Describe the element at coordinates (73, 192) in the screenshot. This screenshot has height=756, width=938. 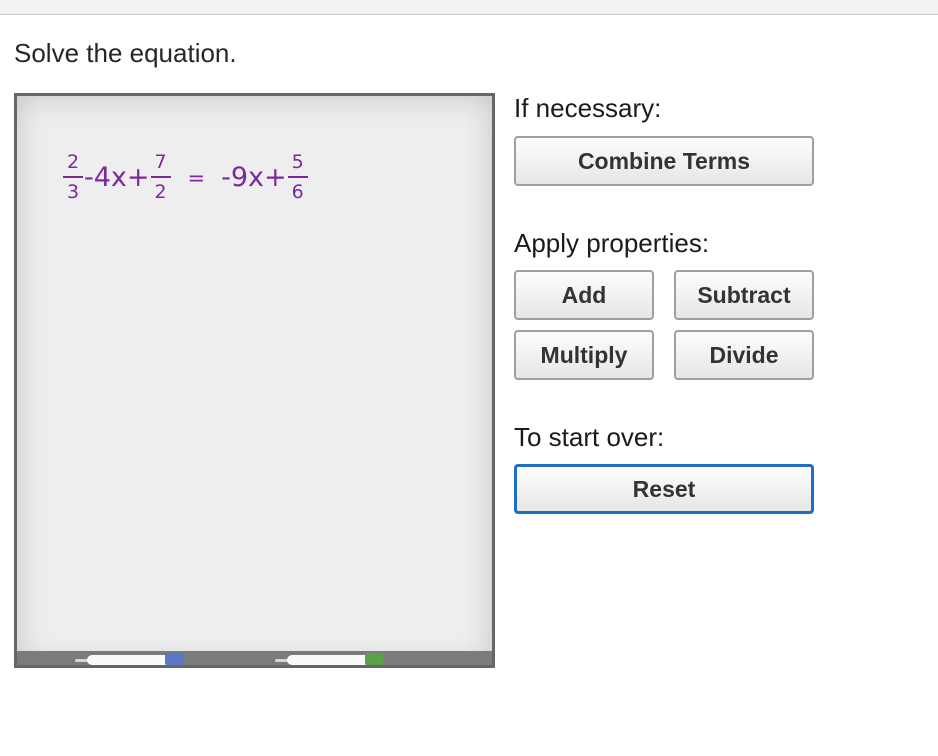
I see `denominator: 3` at that location.